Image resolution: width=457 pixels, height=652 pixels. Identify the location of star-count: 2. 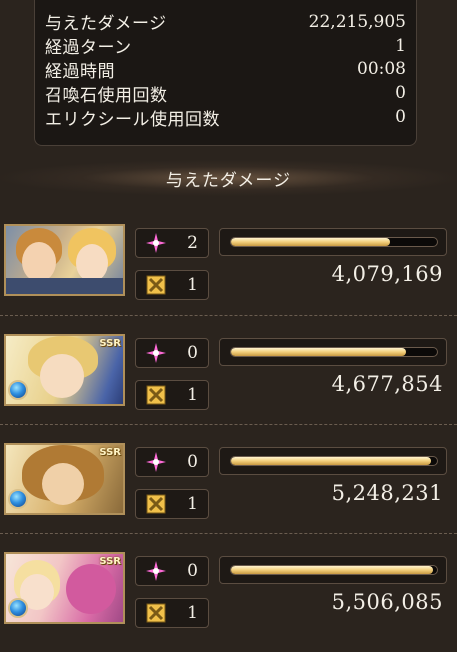
(192, 243).